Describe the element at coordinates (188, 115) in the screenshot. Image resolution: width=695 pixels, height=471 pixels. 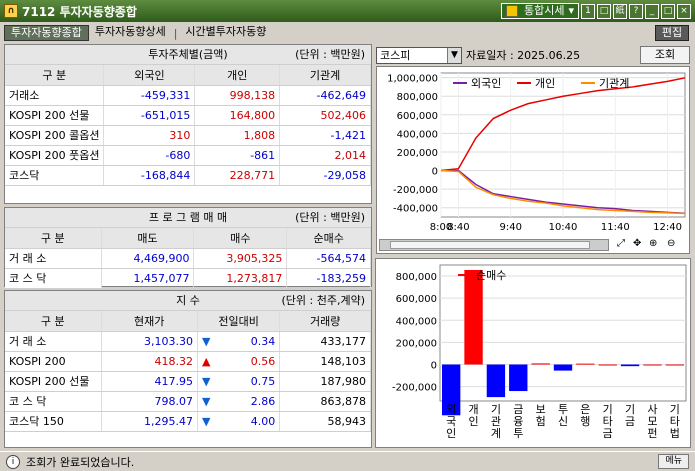
I see `table-row: KOSPI 200 선물 -651,015 164,800 502,406` at that location.